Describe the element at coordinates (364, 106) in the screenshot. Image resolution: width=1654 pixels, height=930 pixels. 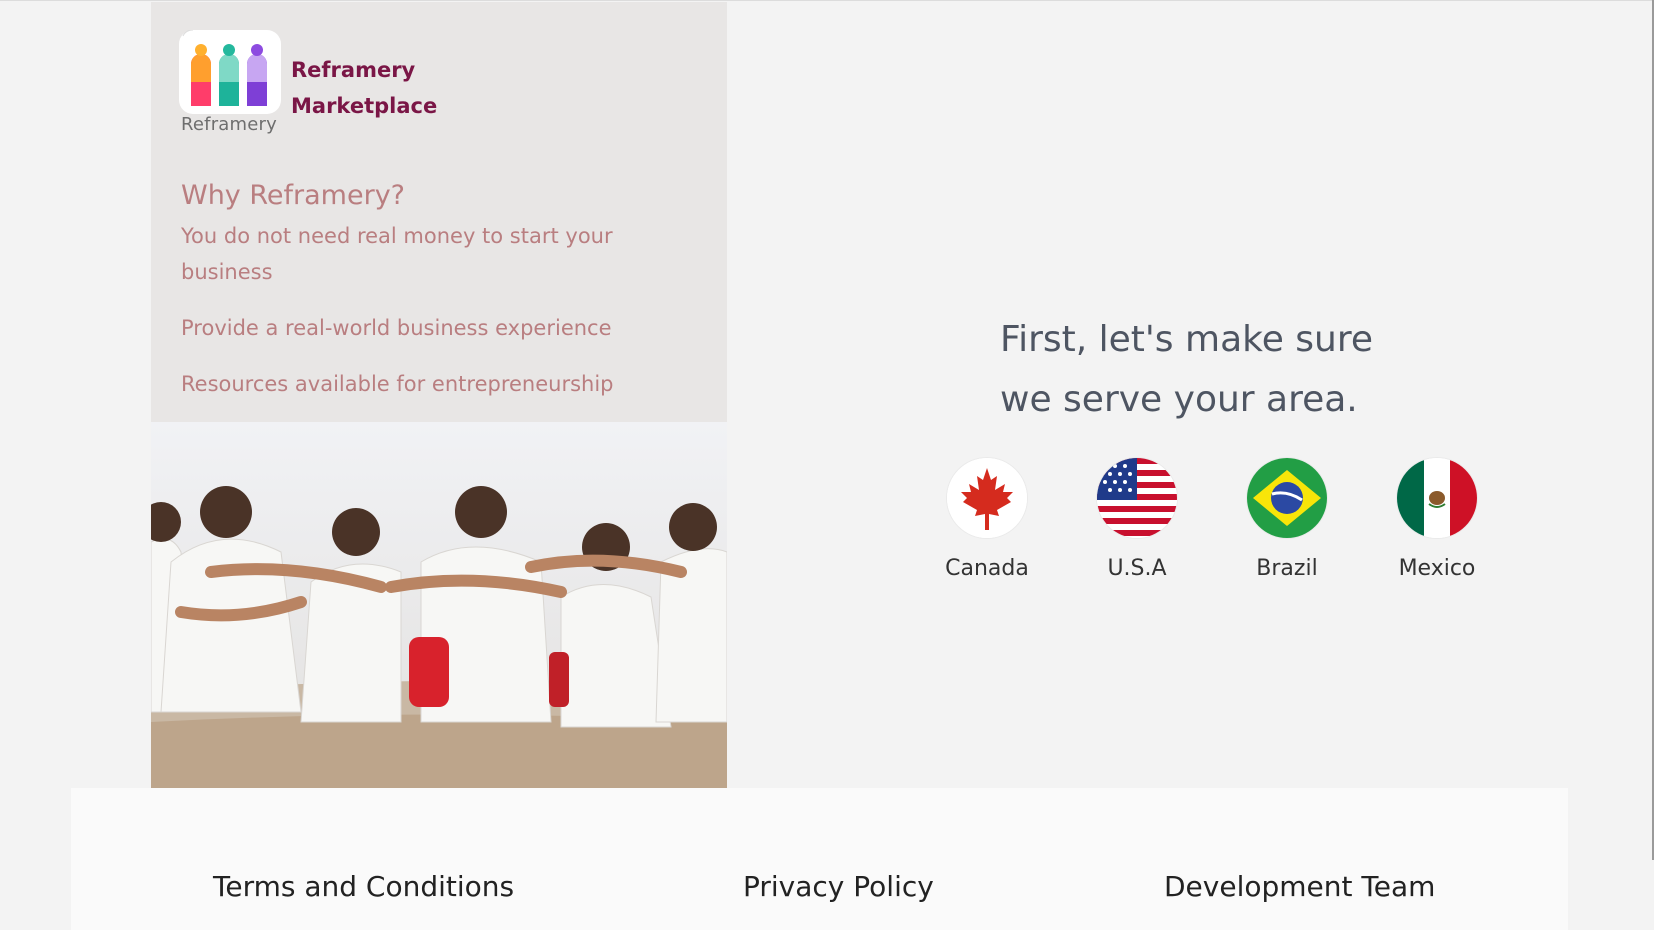
I see `brand-name-line2: Marketplace` at that location.